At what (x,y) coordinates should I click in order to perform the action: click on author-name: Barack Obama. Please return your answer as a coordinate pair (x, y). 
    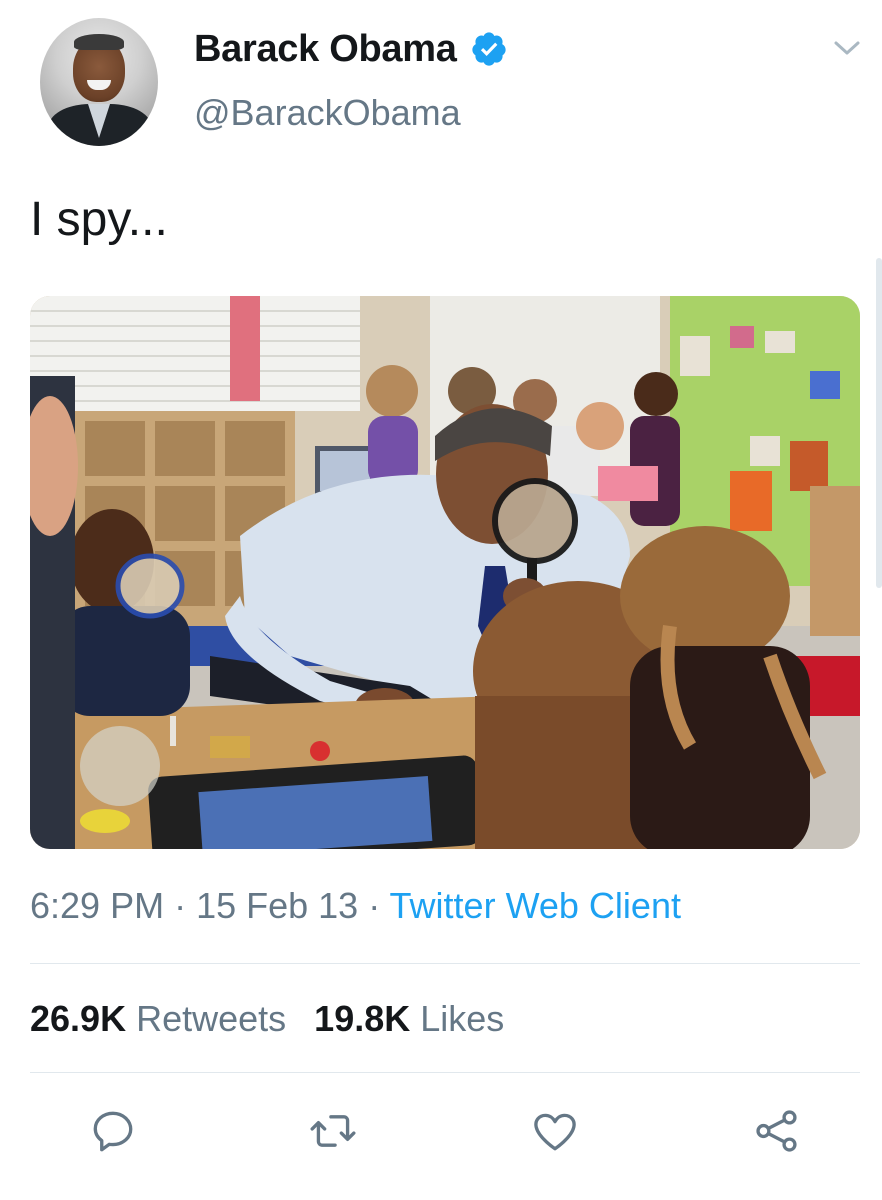
    Looking at the image, I should click on (325, 49).